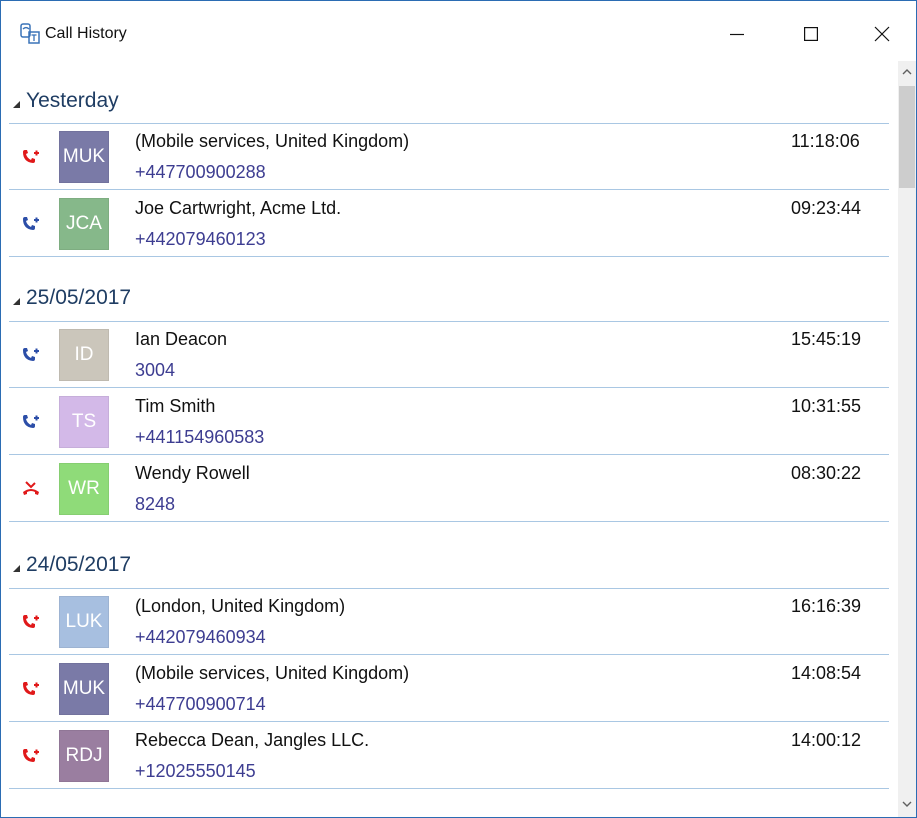  I want to click on avatar: RDJ, so click(84, 756).